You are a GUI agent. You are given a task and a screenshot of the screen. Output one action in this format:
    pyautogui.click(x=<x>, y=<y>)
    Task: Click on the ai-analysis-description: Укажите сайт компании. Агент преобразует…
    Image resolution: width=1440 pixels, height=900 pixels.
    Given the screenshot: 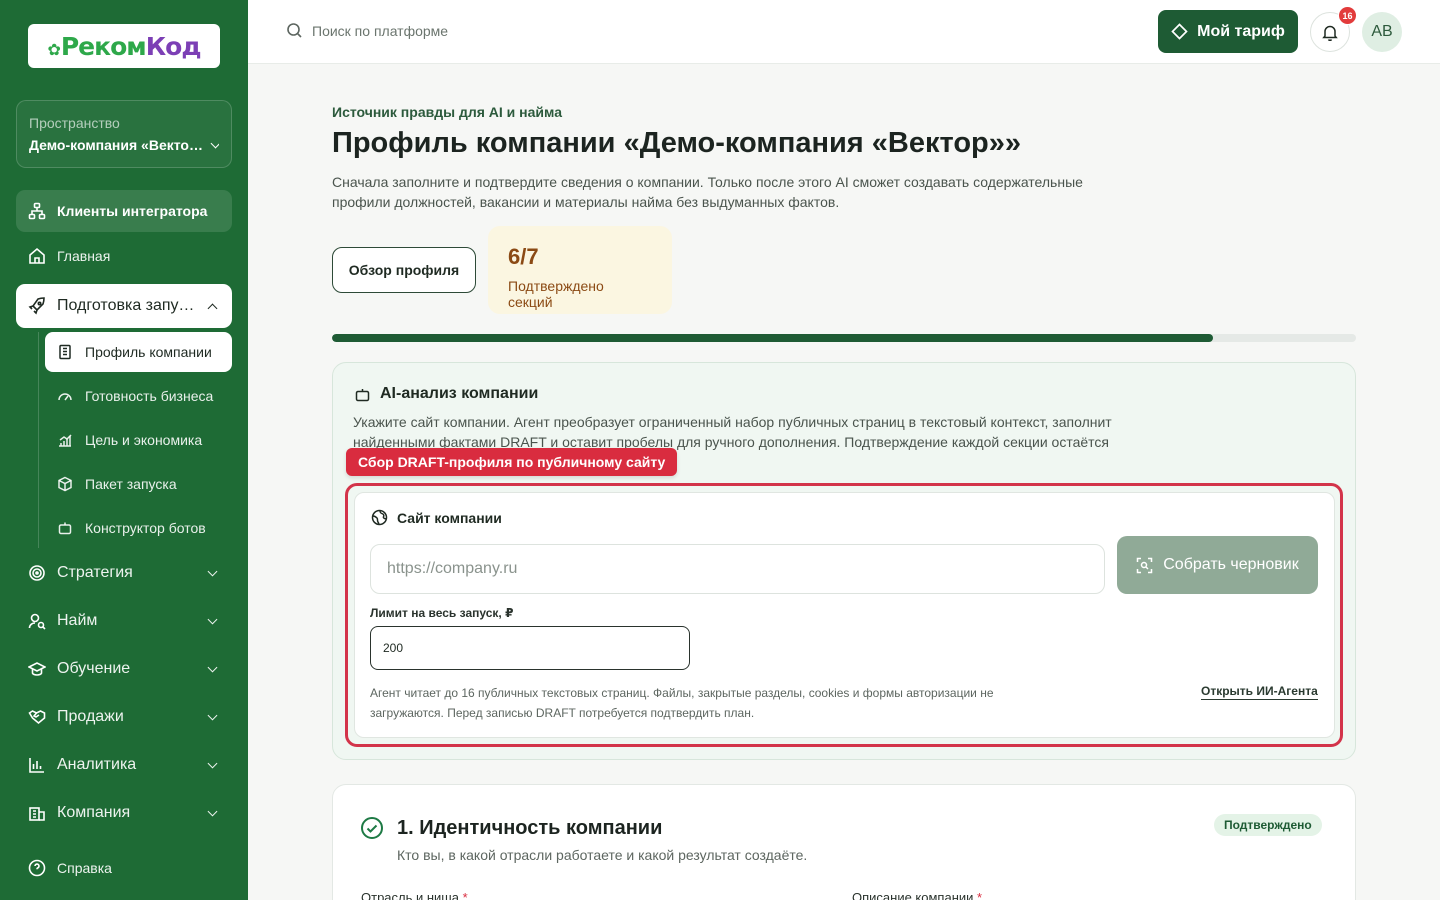 What is the action you would take?
    pyautogui.click(x=732, y=432)
    